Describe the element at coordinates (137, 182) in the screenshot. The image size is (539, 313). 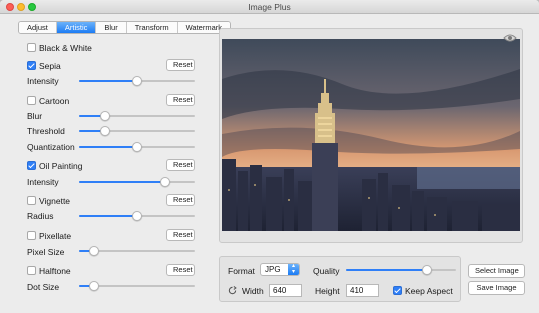
I see `oil-painting-intensity-slider` at that location.